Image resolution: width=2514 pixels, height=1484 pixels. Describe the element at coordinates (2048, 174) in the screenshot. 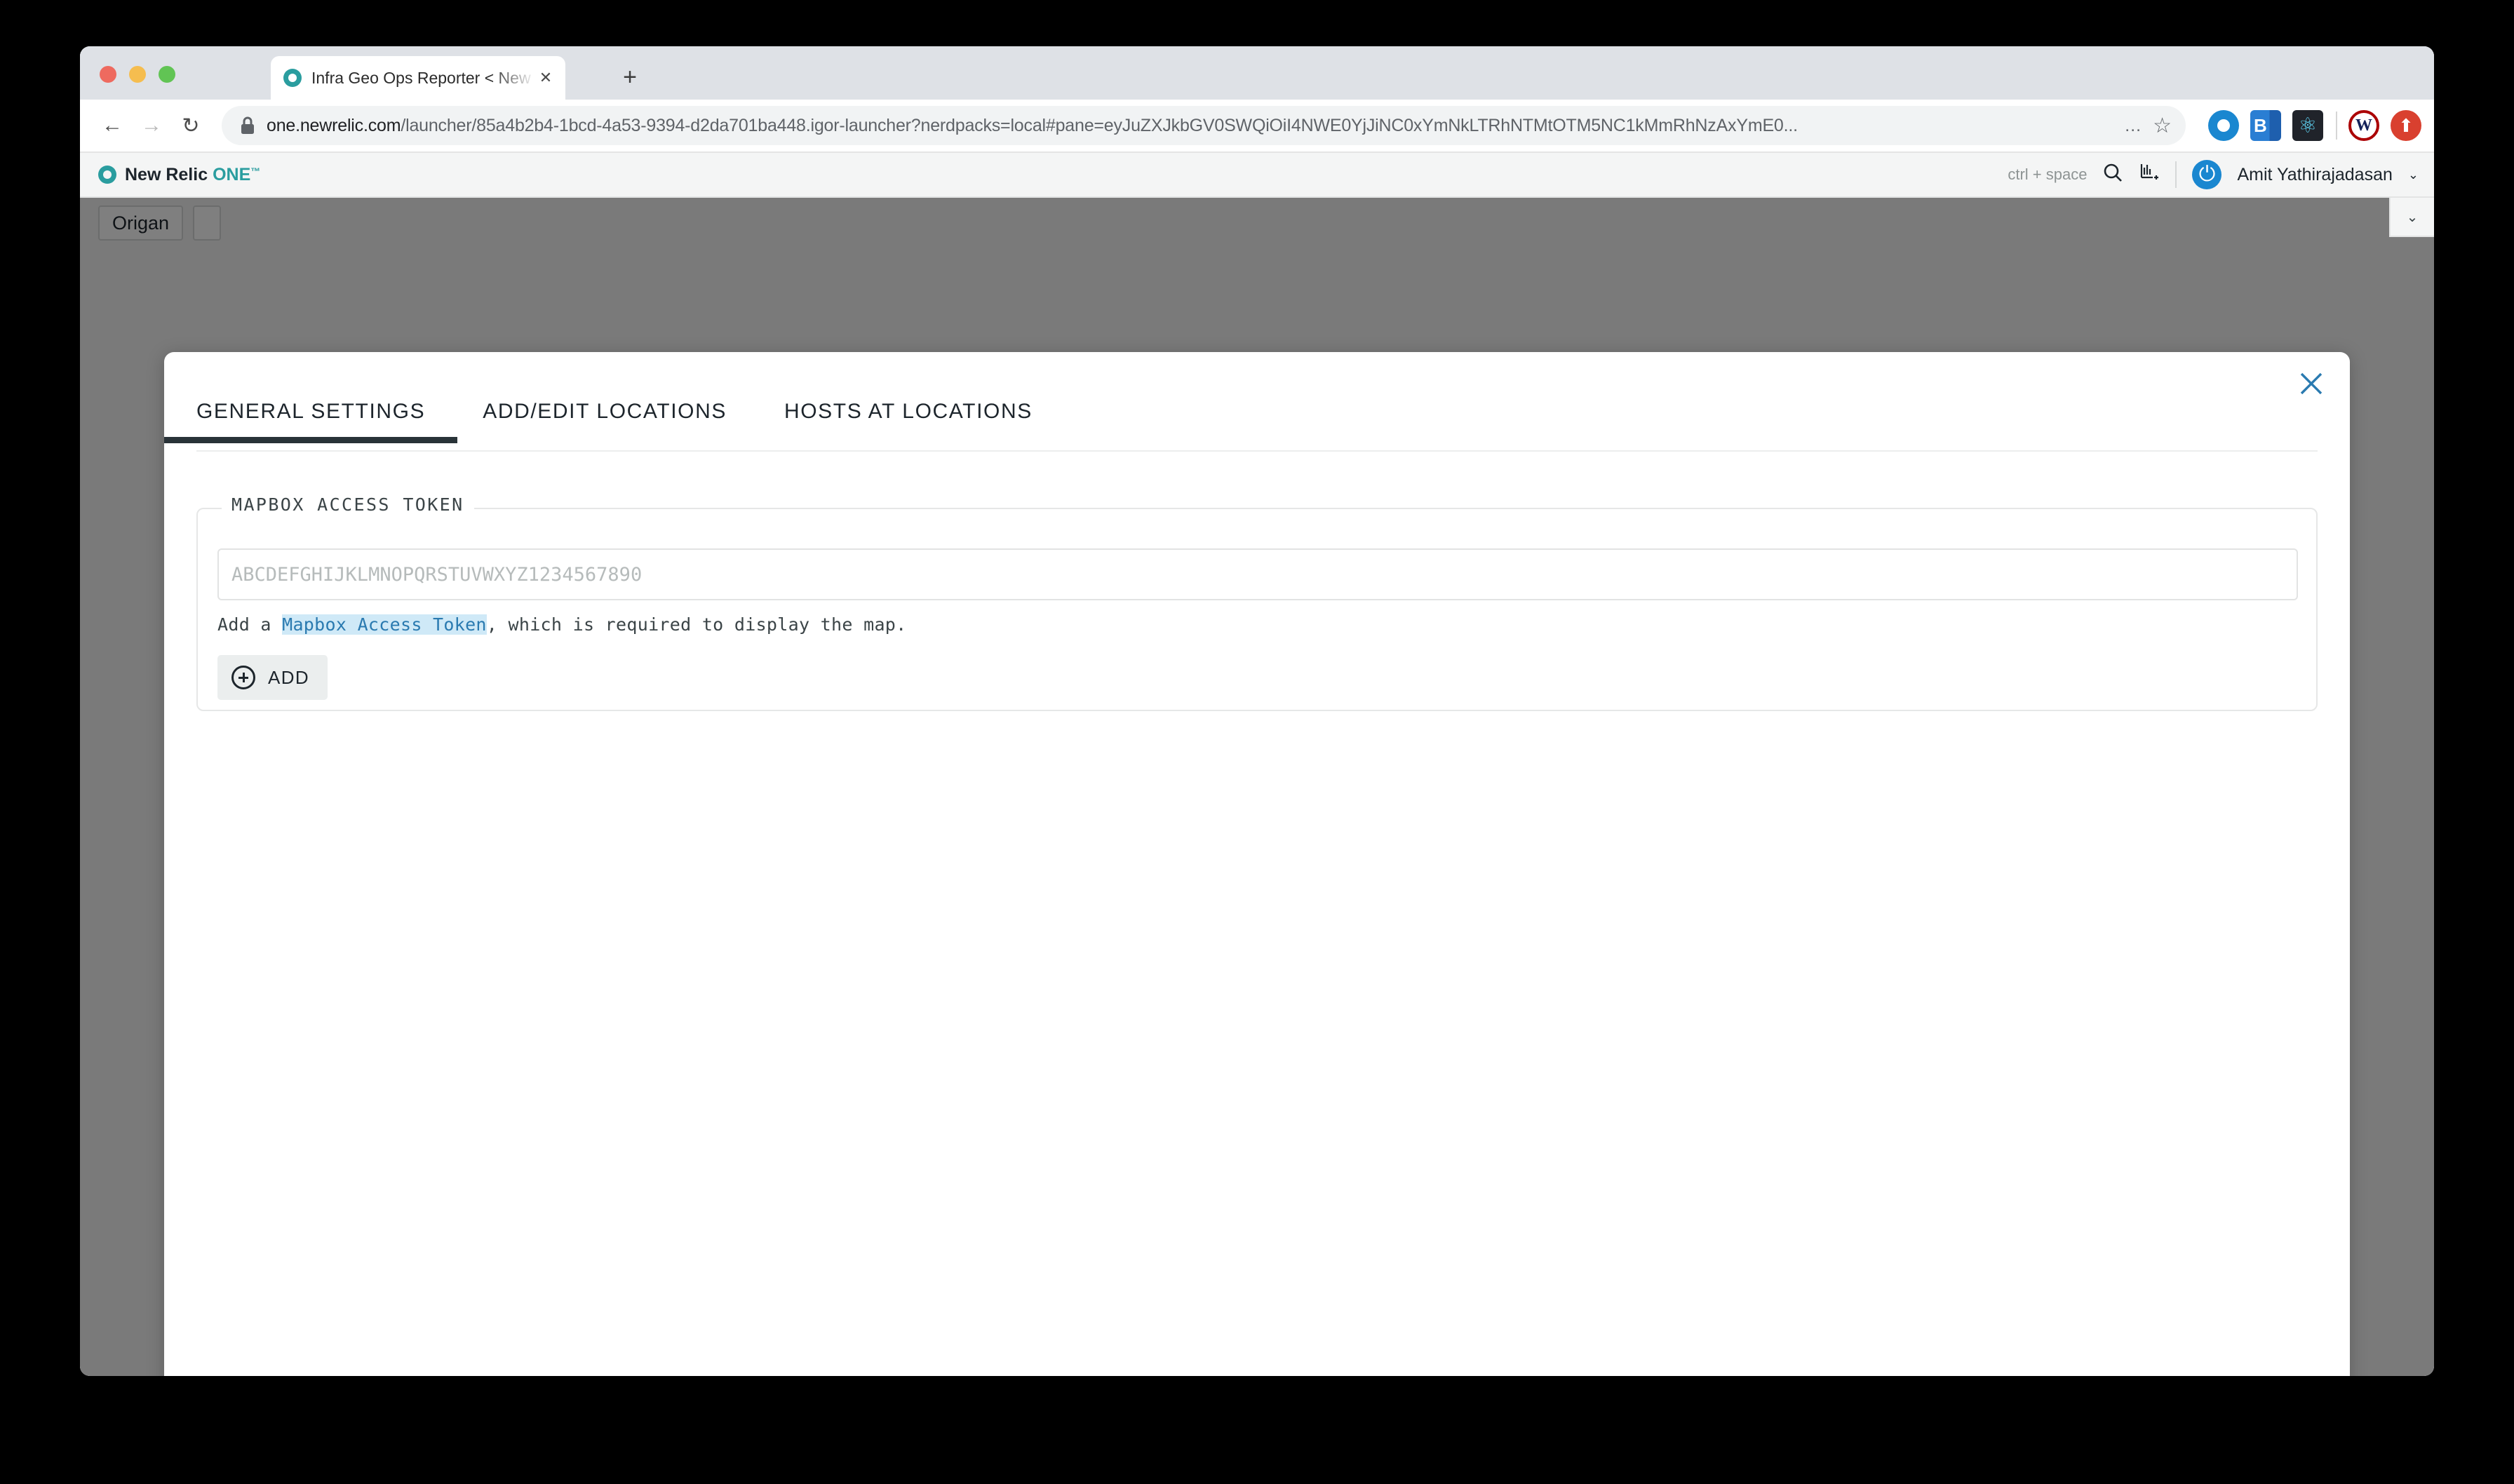

I see `search-shortcut-hint: ctrl + space` at that location.